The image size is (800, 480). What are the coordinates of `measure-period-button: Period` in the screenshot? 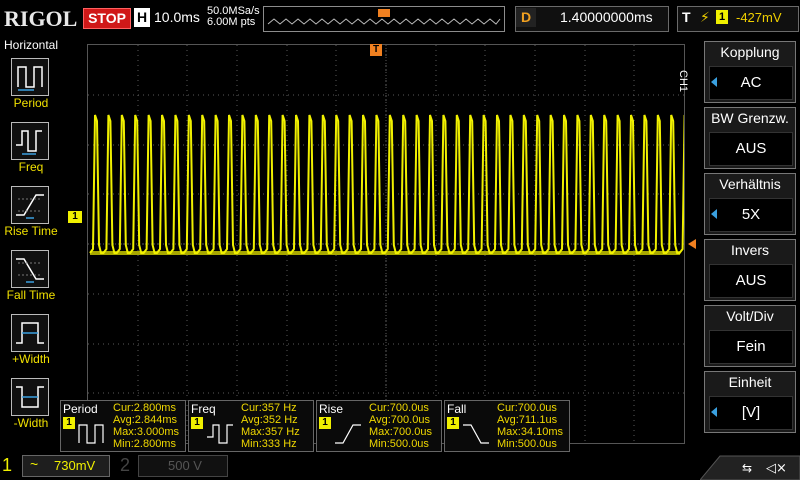 It's located at (31, 88).